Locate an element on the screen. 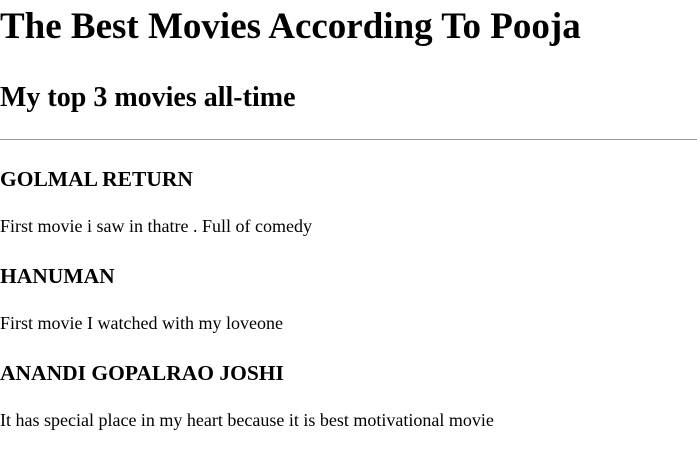 The width and height of the screenshot is (697, 460). movie-title: HANUMAN is located at coordinates (57, 276).